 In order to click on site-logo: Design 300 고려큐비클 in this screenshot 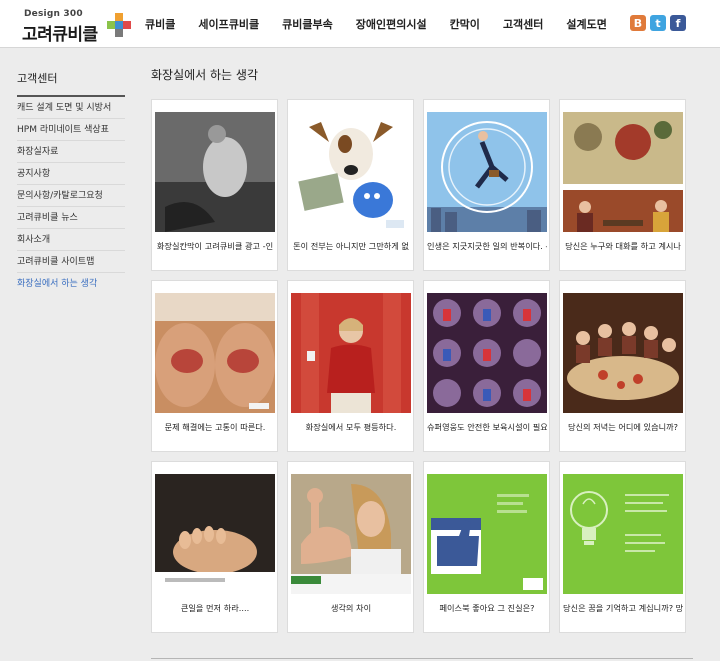, I will do `click(77, 27)`.